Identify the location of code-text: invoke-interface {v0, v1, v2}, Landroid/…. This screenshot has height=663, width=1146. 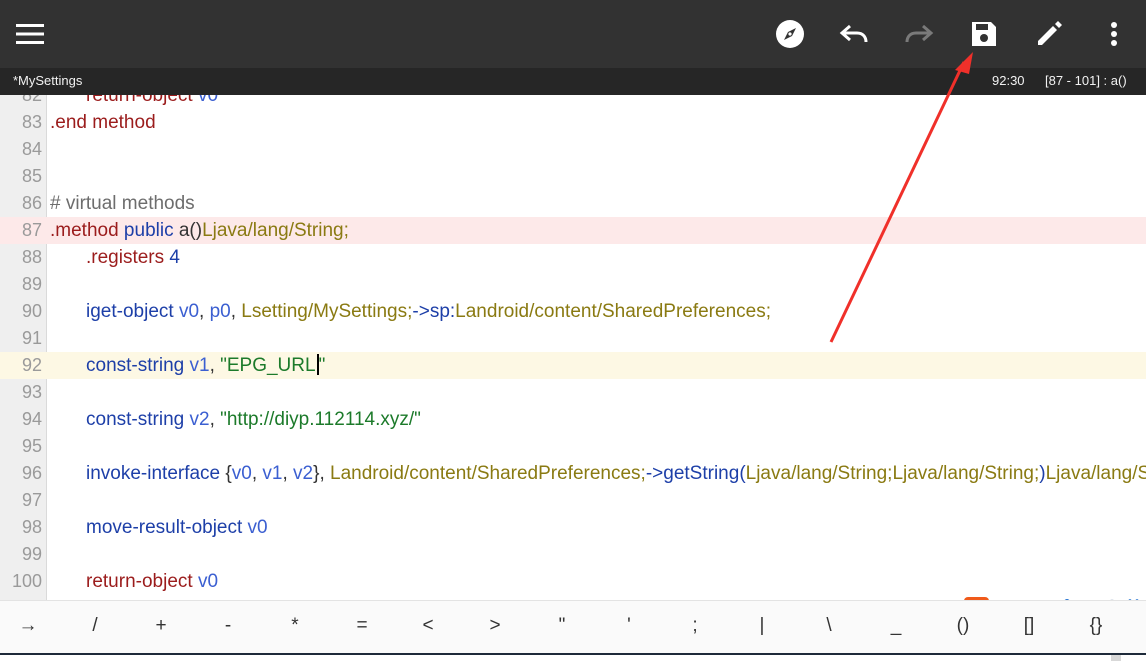
(616, 473).